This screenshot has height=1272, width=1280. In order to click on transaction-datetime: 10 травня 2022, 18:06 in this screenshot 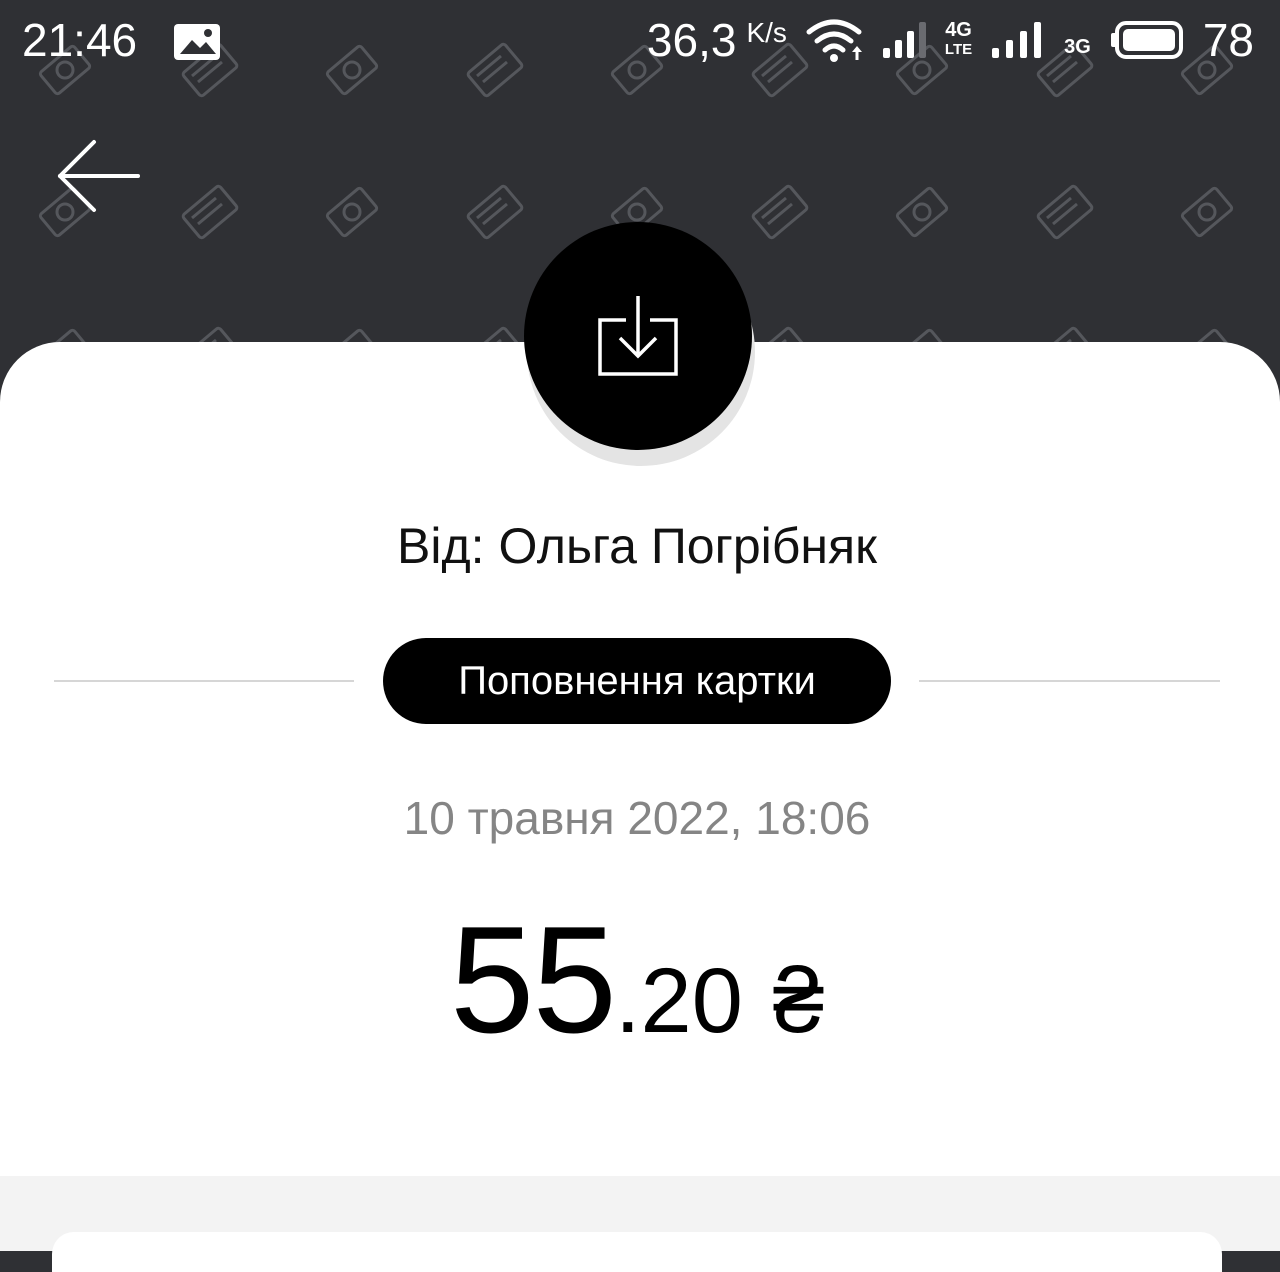, I will do `click(637, 818)`.